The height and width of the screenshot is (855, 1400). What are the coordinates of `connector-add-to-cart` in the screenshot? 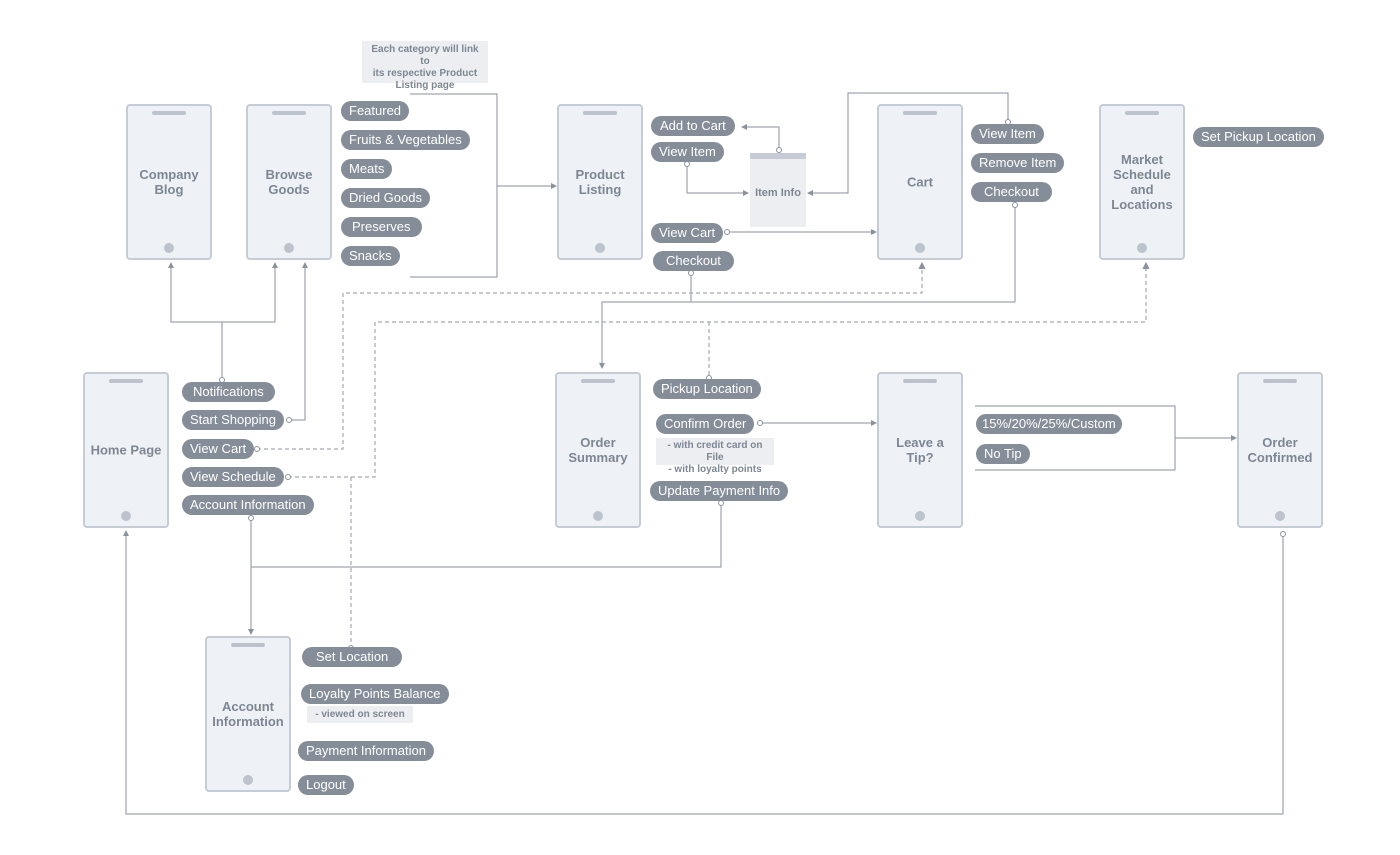 It's located at (760, 137).